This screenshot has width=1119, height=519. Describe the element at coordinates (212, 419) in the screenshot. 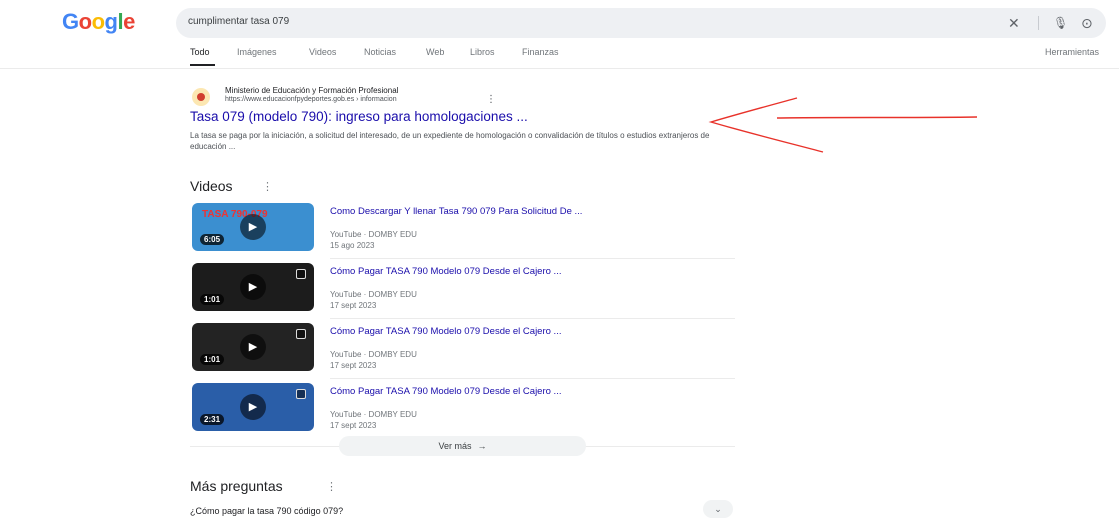

I see `video-duration: 2:31` at that location.